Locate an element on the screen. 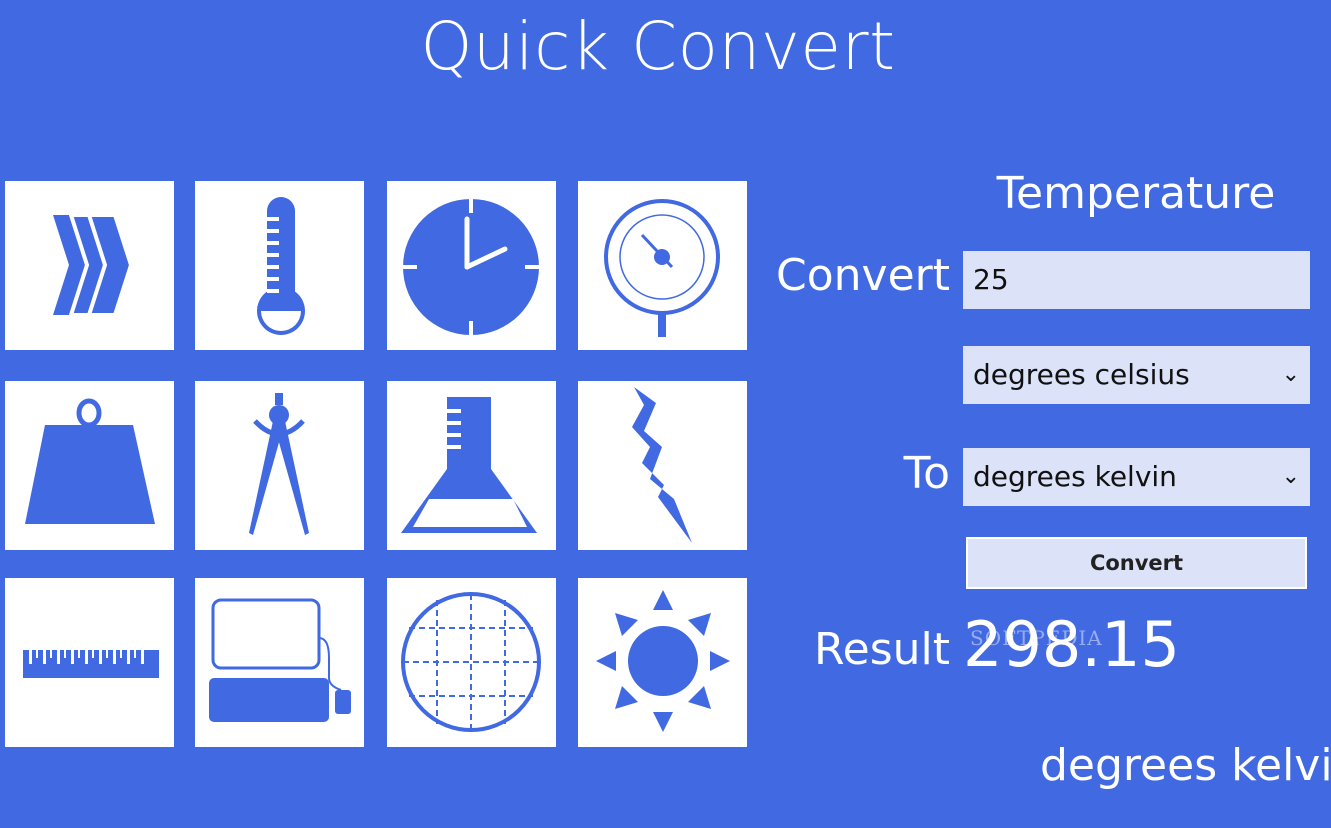 This screenshot has height=828, width=1331. result-unit: degrees kelvin is located at coordinates (1185, 765).